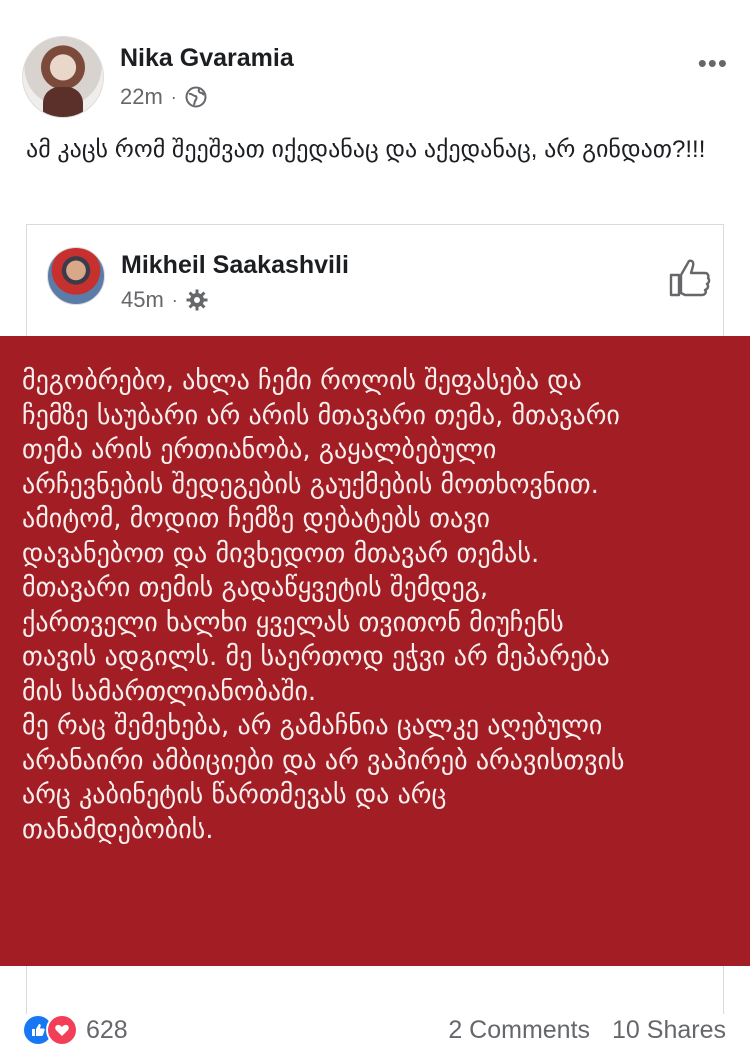 The image size is (750, 1055). I want to click on author-name: Nika Gvaramia, so click(207, 58).